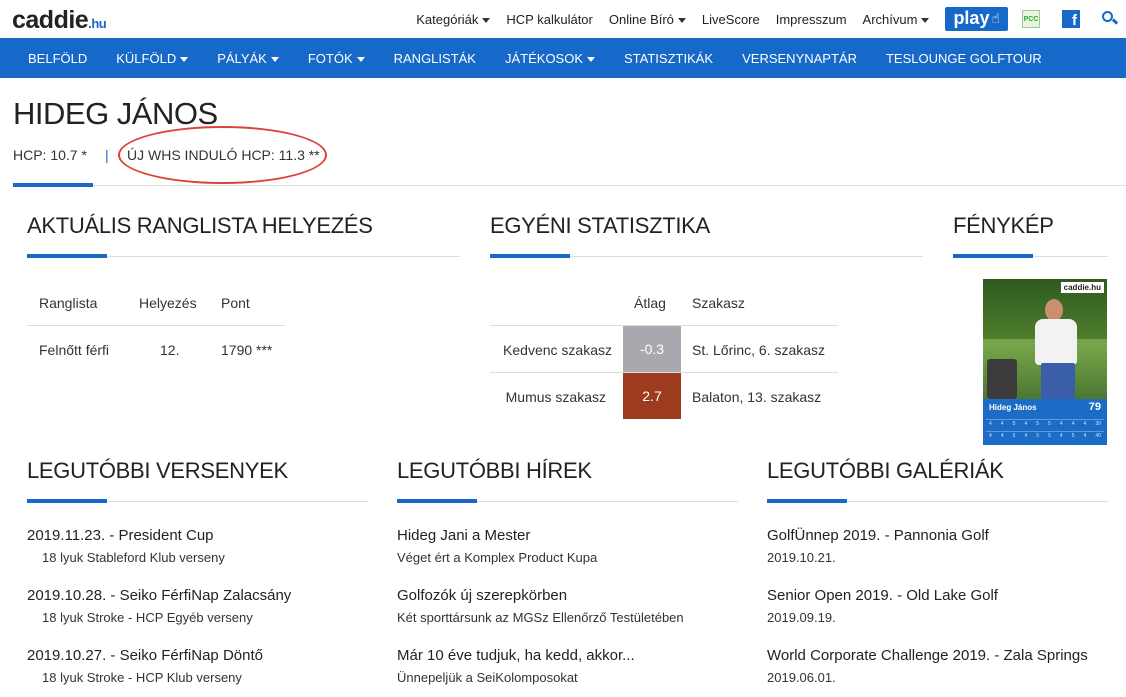 The height and width of the screenshot is (697, 1126). Describe the element at coordinates (74, 350) in the screenshot. I see `ranking-category: Felnőtt férfi` at that location.